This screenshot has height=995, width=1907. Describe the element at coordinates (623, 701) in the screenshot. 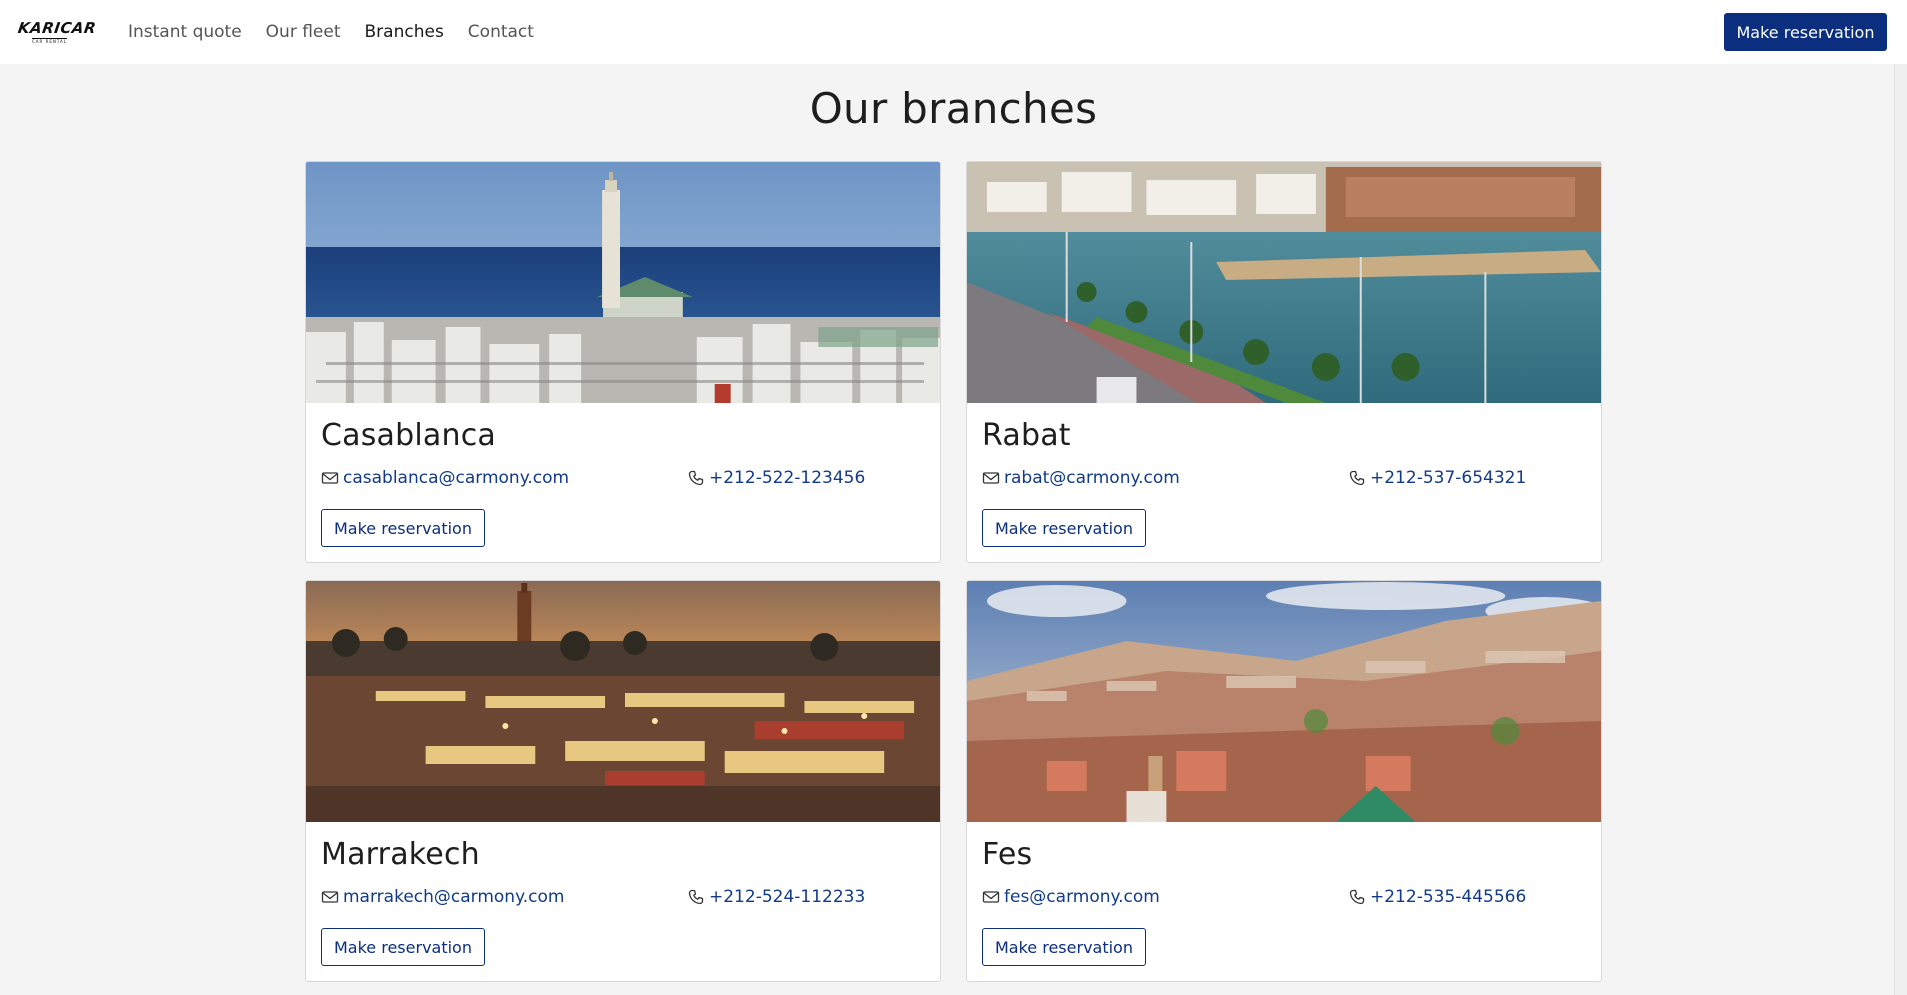

I see `branch-image-marrakech` at that location.